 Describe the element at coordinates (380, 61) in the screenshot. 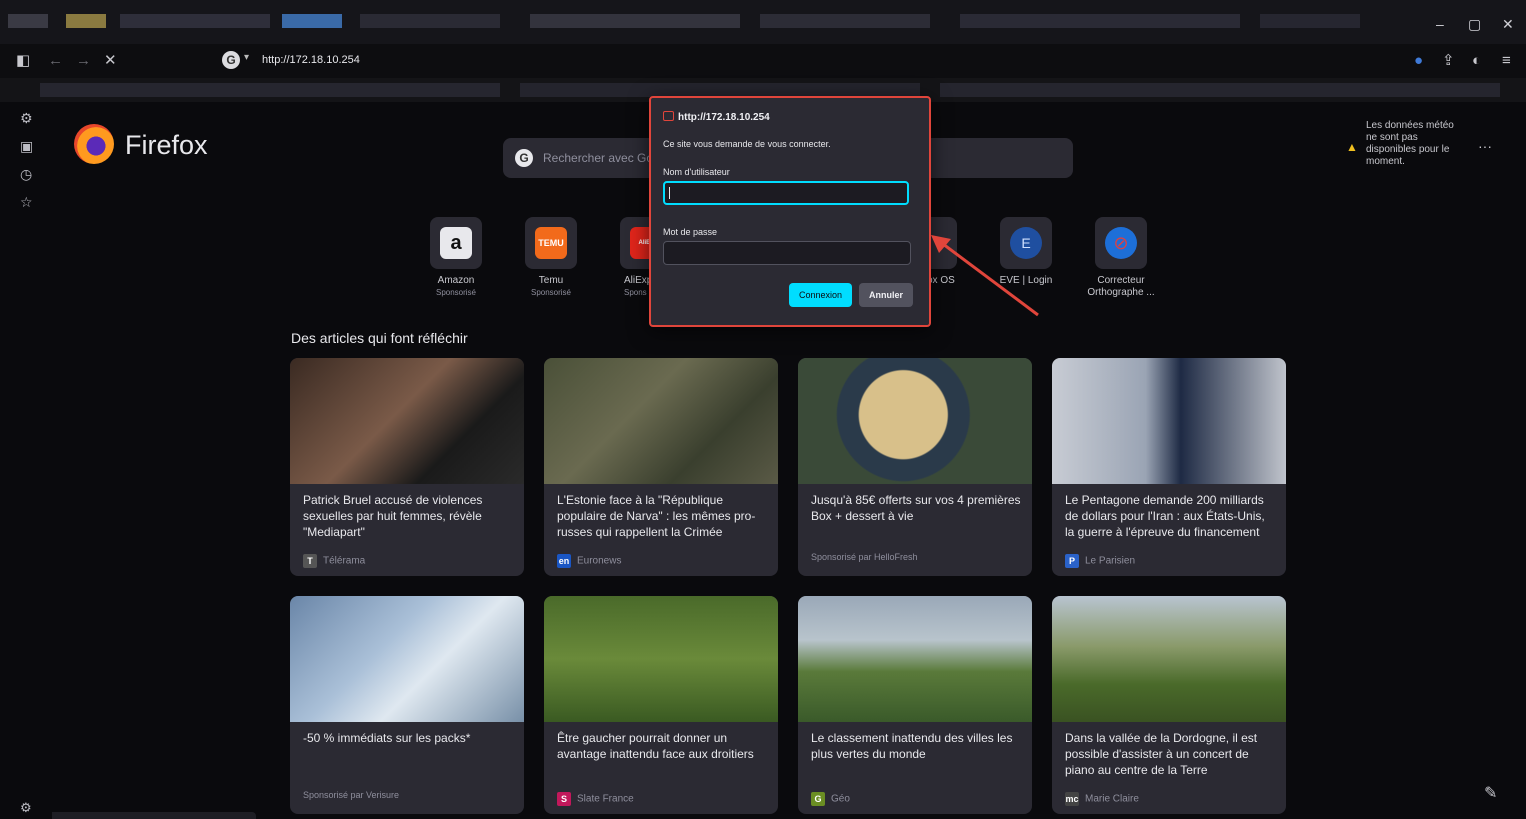

I see `url-bar: G ▾ http://172.18.10.254` at that location.